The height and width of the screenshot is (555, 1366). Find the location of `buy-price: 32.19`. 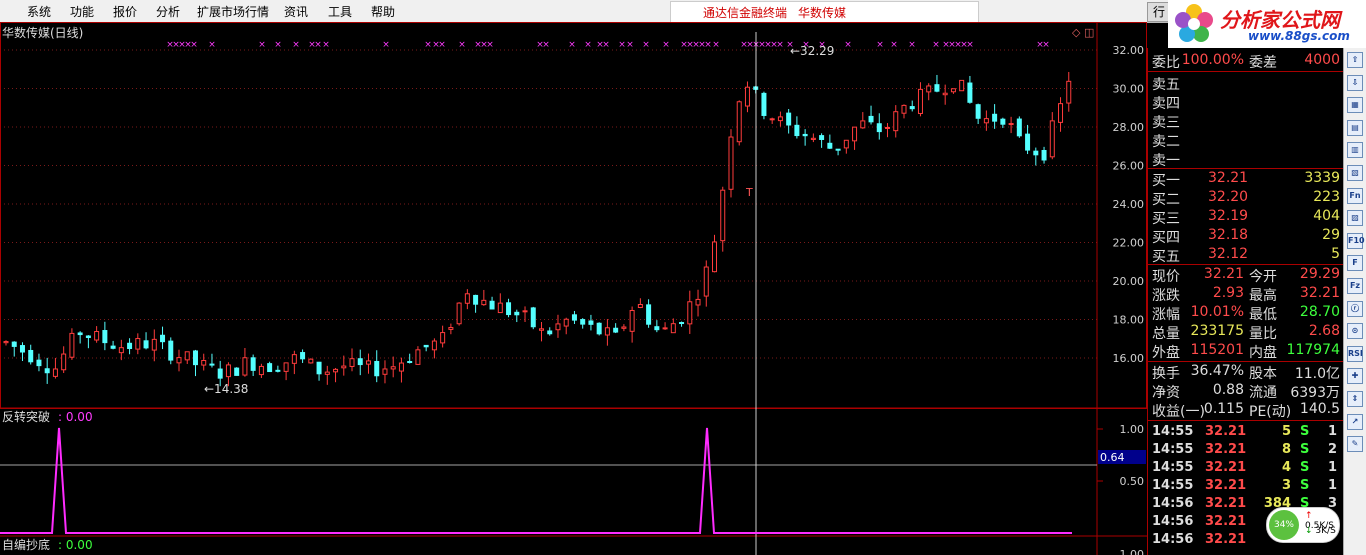

buy-price: 32.19 is located at coordinates (1228, 216).